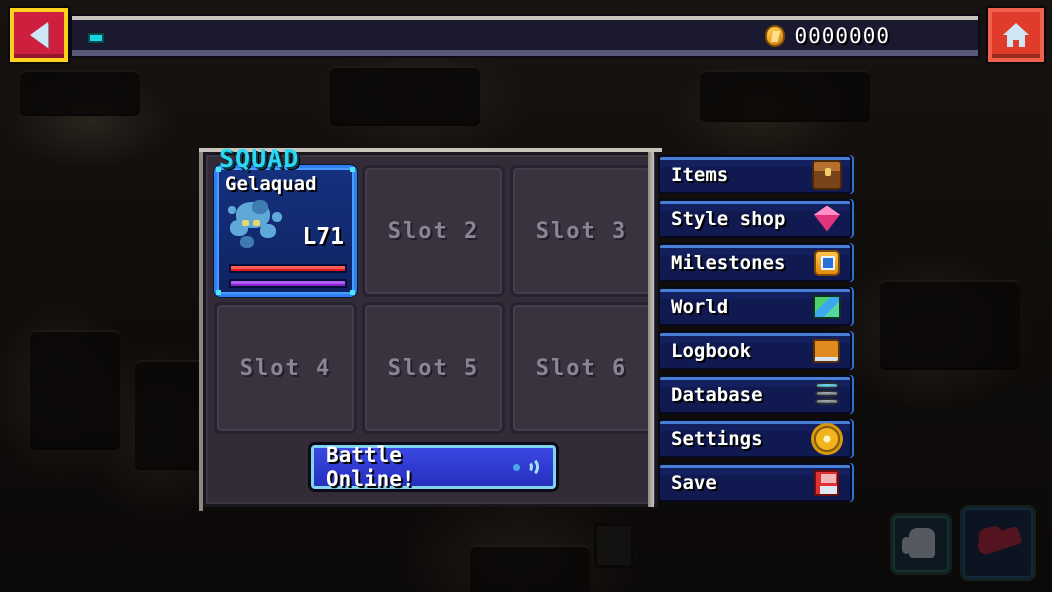 The height and width of the screenshot is (592, 1052). What do you see at coordinates (728, 218) in the screenshot?
I see `menu-label: Style shop` at bounding box center [728, 218].